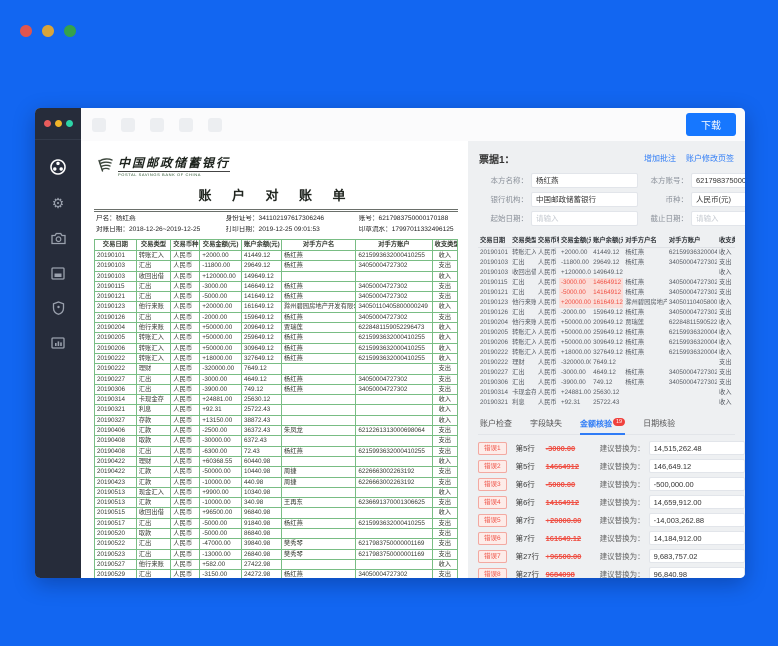  Describe the element at coordinates (606, 393) in the screenshot. I see `table-row: 20190314 卡现金存 人民币 +24881.00 25630.12 收入` at that location.